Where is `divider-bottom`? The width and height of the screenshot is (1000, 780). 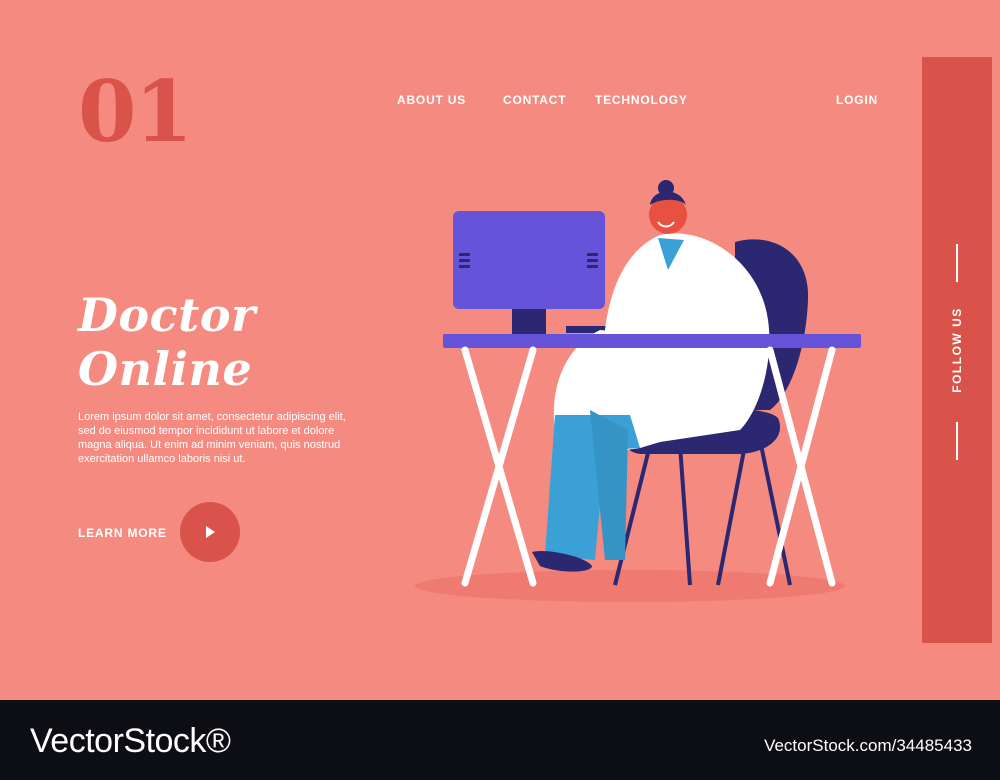 divider-bottom is located at coordinates (957, 441).